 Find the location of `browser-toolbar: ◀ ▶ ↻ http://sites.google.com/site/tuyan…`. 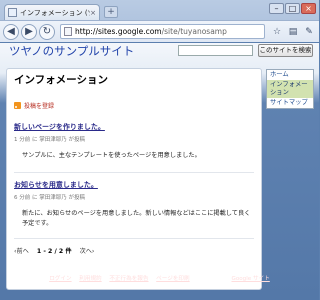

browser-toolbar: ◀ ▶ ↻ http://sites.google.com/site/tuyan… is located at coordinates (159, 31).